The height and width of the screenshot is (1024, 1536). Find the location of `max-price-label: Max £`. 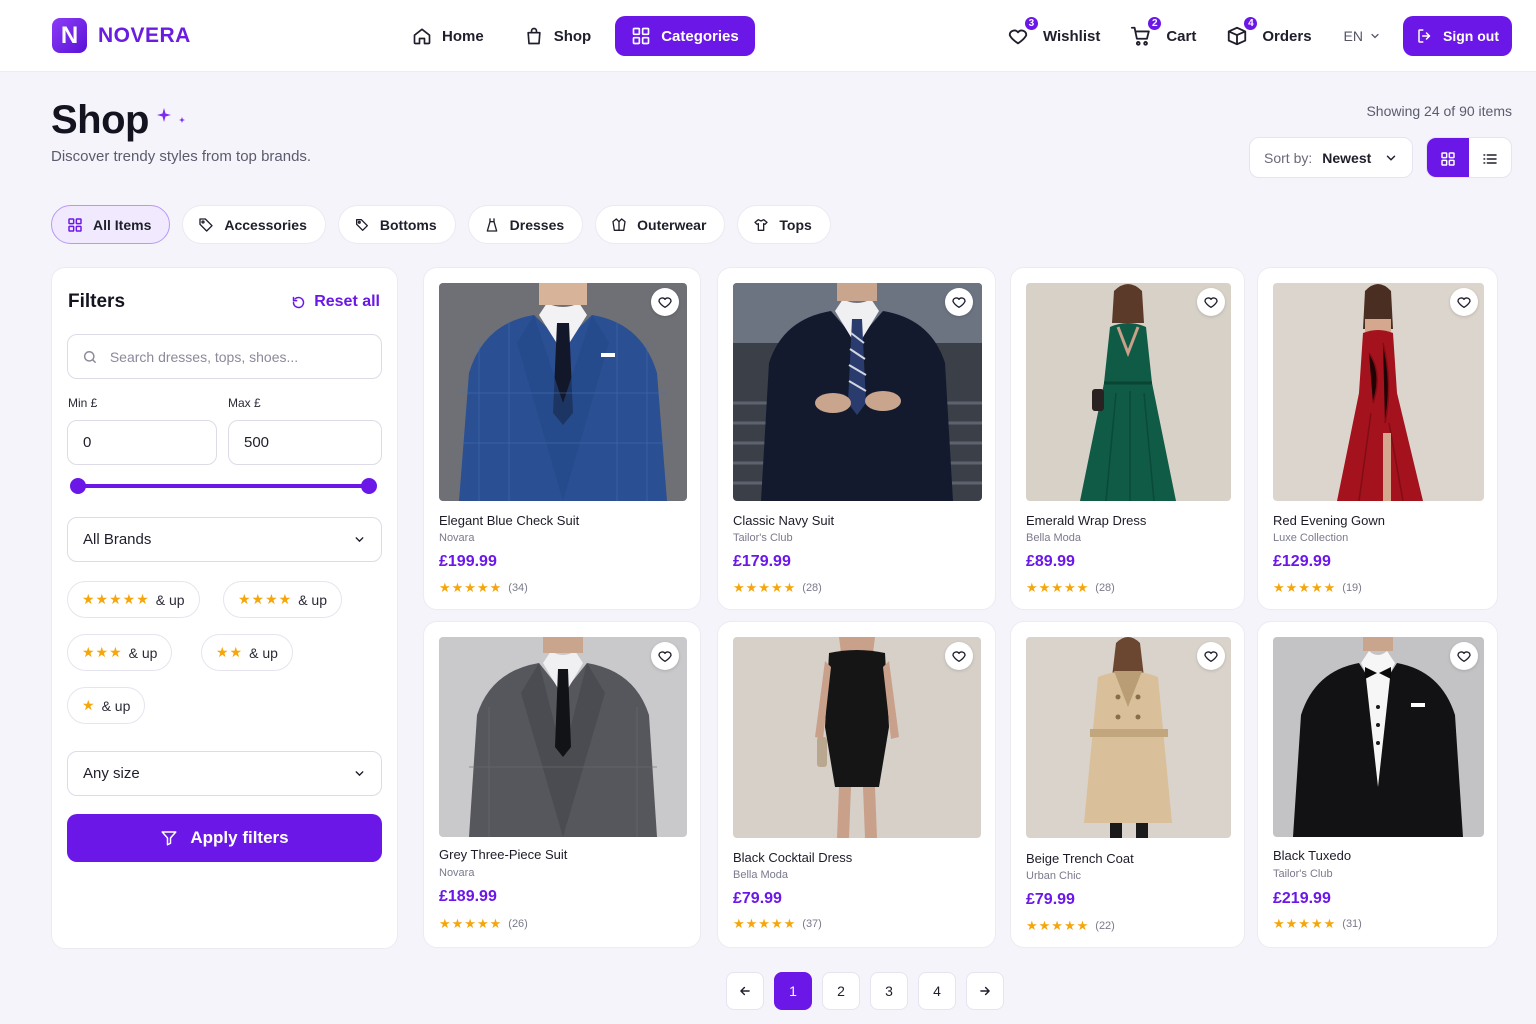

max-price-label: Max £ is located at coordinates (244, 403).